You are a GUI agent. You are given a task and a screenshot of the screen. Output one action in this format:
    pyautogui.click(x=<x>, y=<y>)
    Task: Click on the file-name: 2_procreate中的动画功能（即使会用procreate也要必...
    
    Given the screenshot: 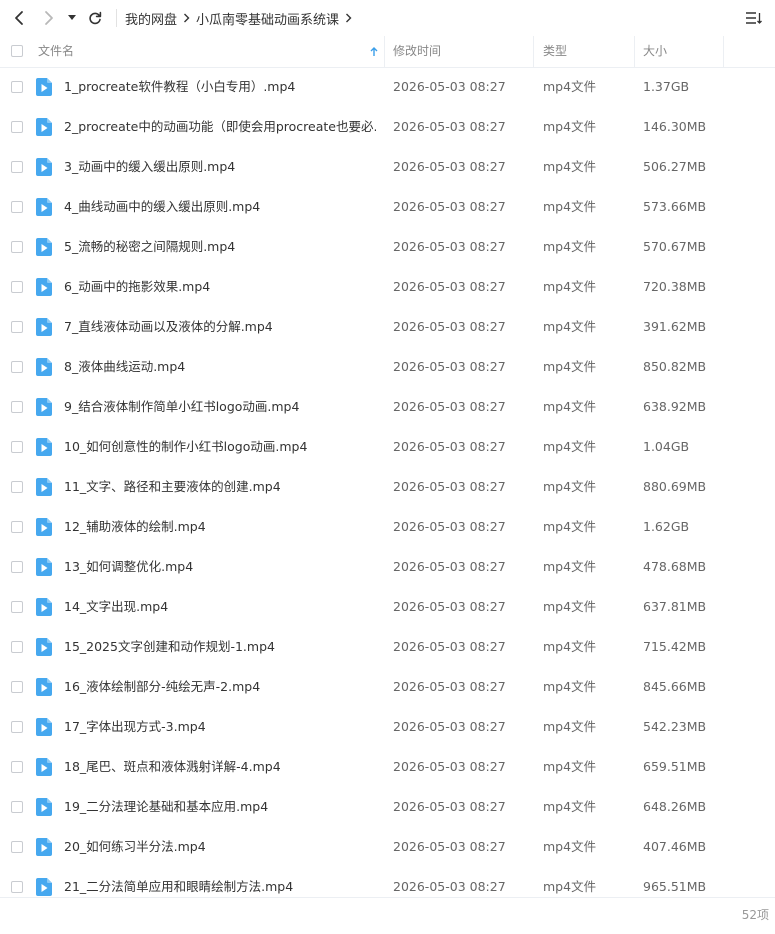 What is the action you would take?
    pyautogui.click(x=220, y=127)
    